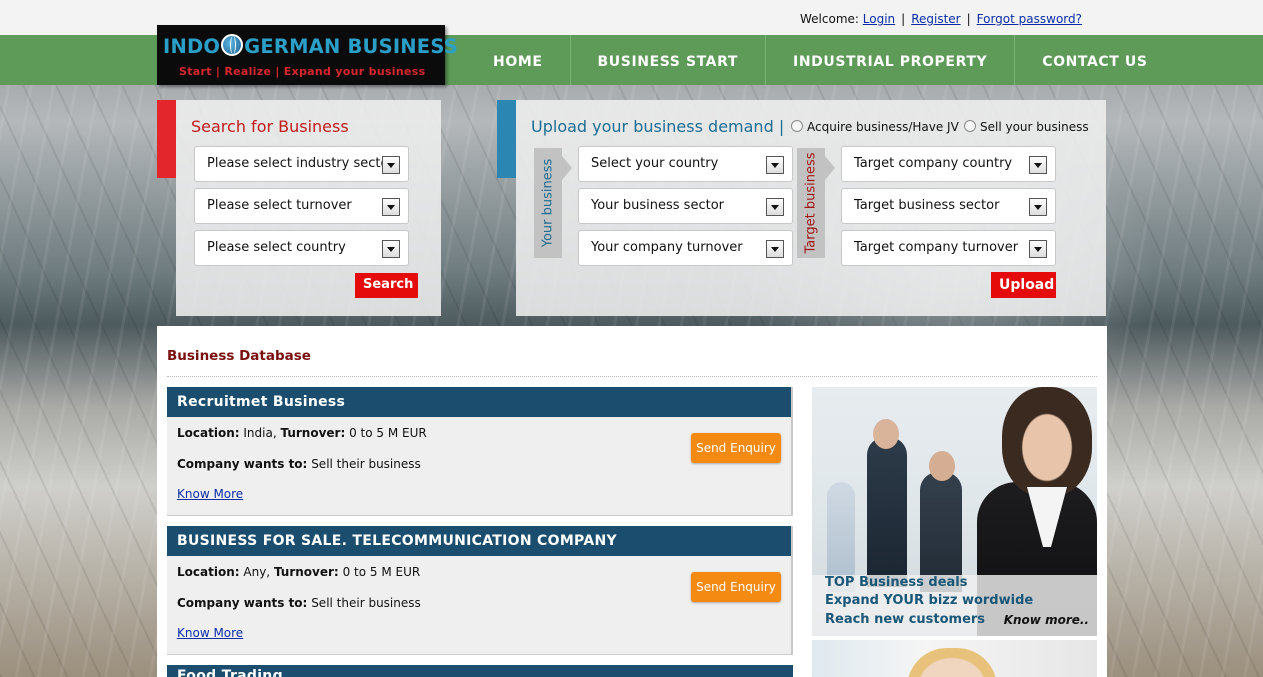  Describe the element at coordinates (935, 19) in the screenshot. I see `register-link: Register` at that location.